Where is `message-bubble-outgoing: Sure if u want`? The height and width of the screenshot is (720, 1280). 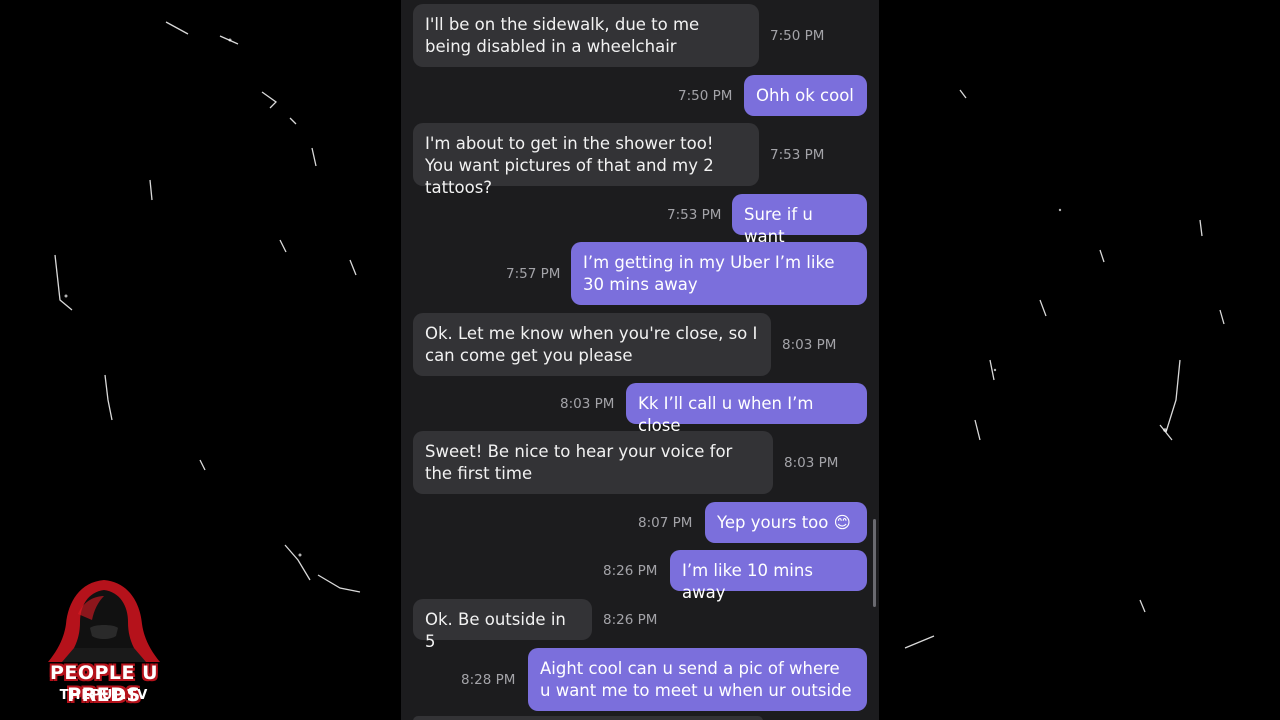
message-bubble-outgoing: Sure if u want is located at coordinates (799, 220).